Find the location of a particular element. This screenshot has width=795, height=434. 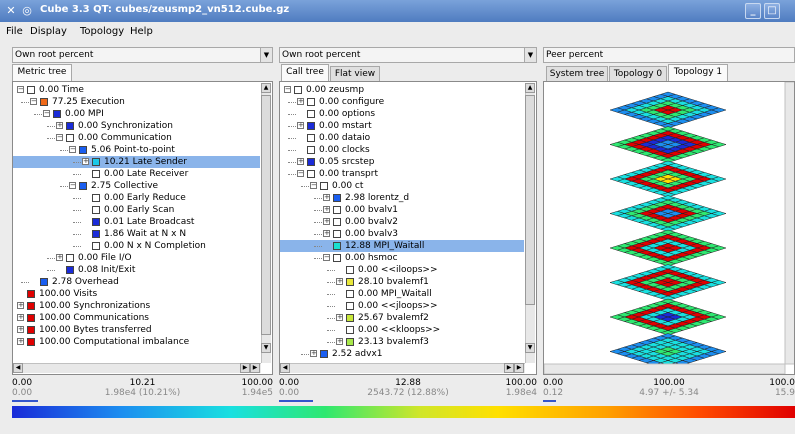

metric-tree-row: +10.21 Late Sender is located at coordinates (136, 162).